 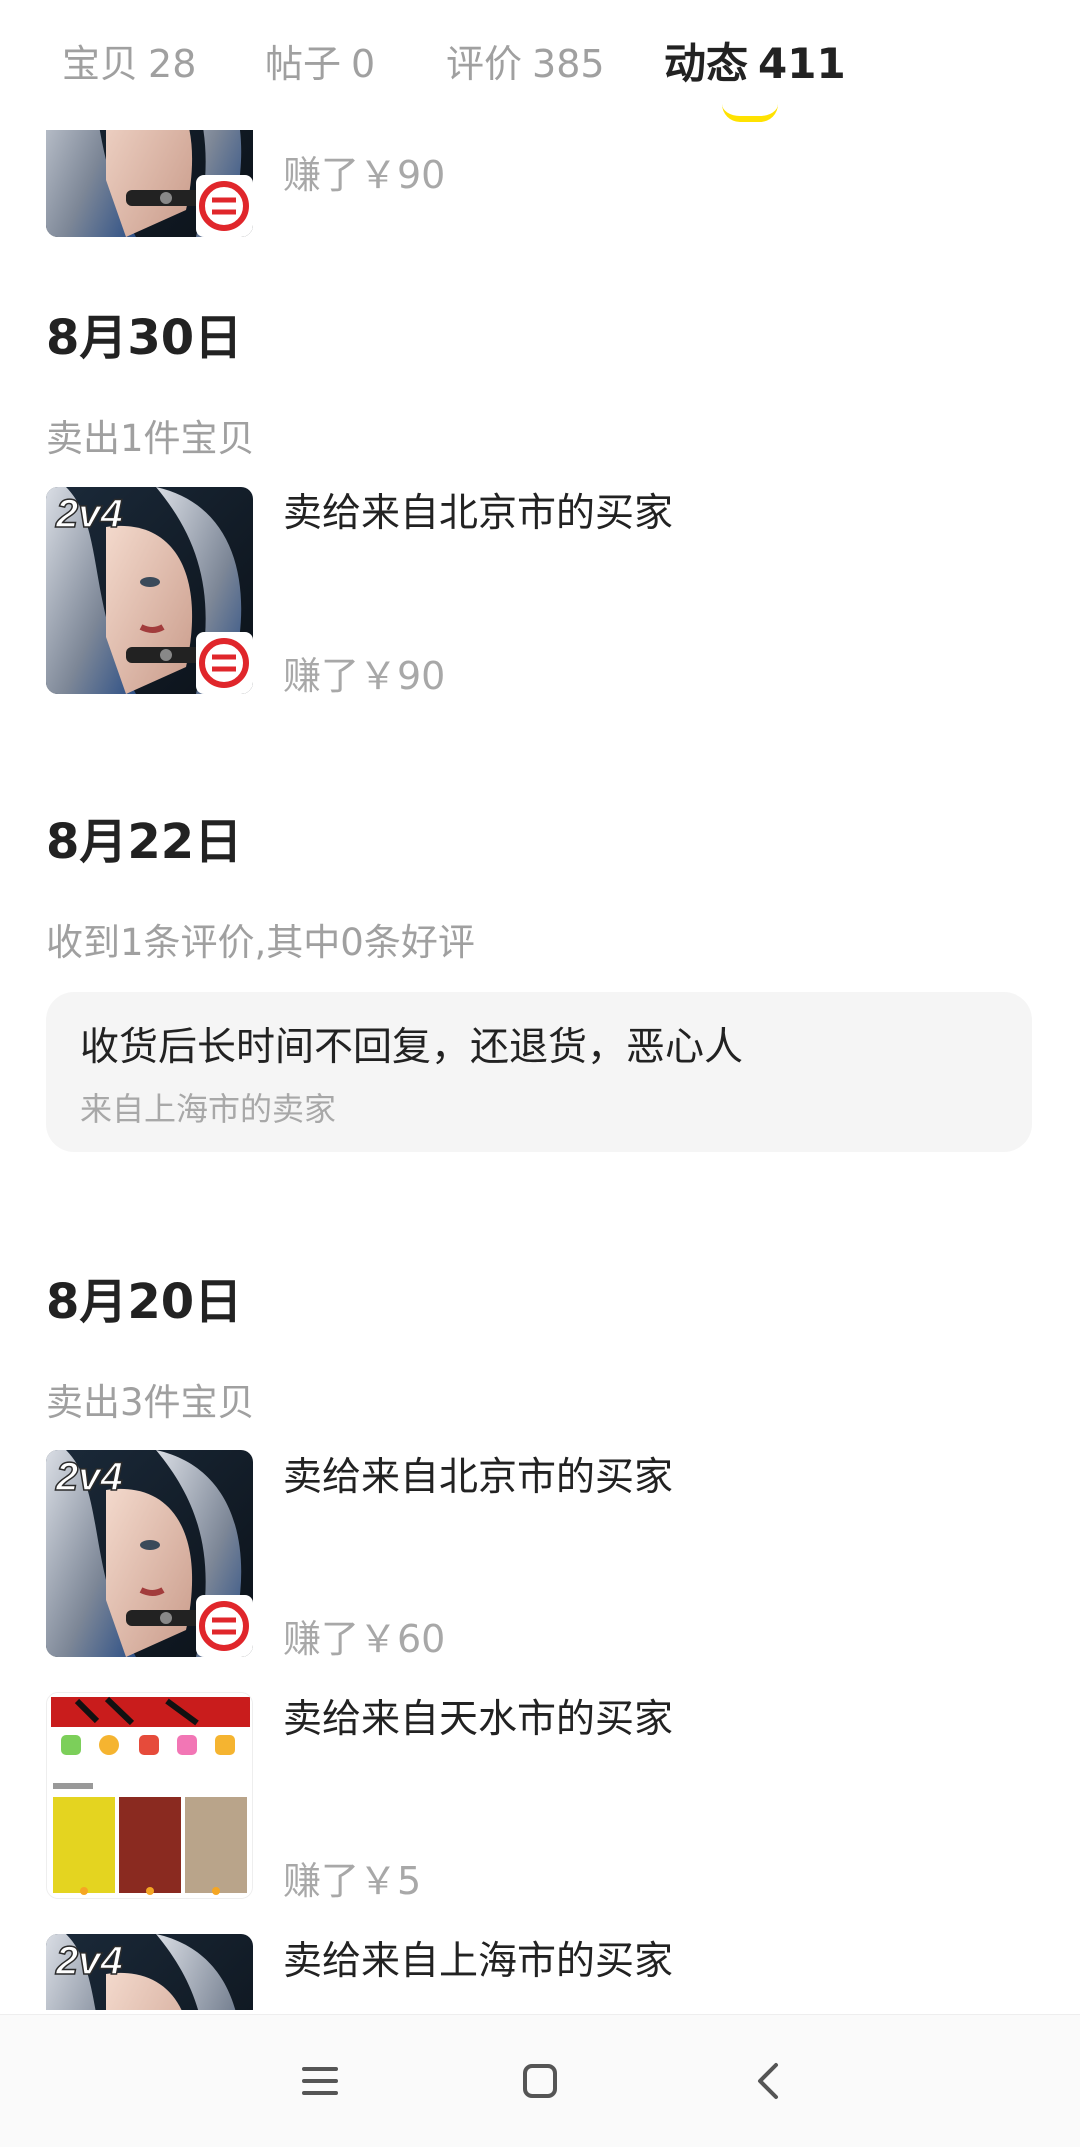 What do you see at coordinates (755, 64) in the screenshot?
I see `tab-activity: 动态 411` at bounding box center [755, 64].